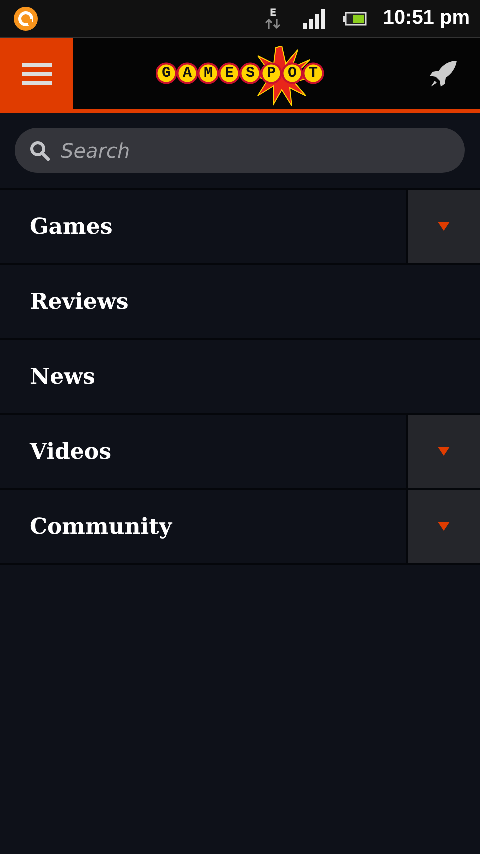 The height and width of the screenshot is (854, 480). I want to click on menu-item: Videos, so click(203, 451).